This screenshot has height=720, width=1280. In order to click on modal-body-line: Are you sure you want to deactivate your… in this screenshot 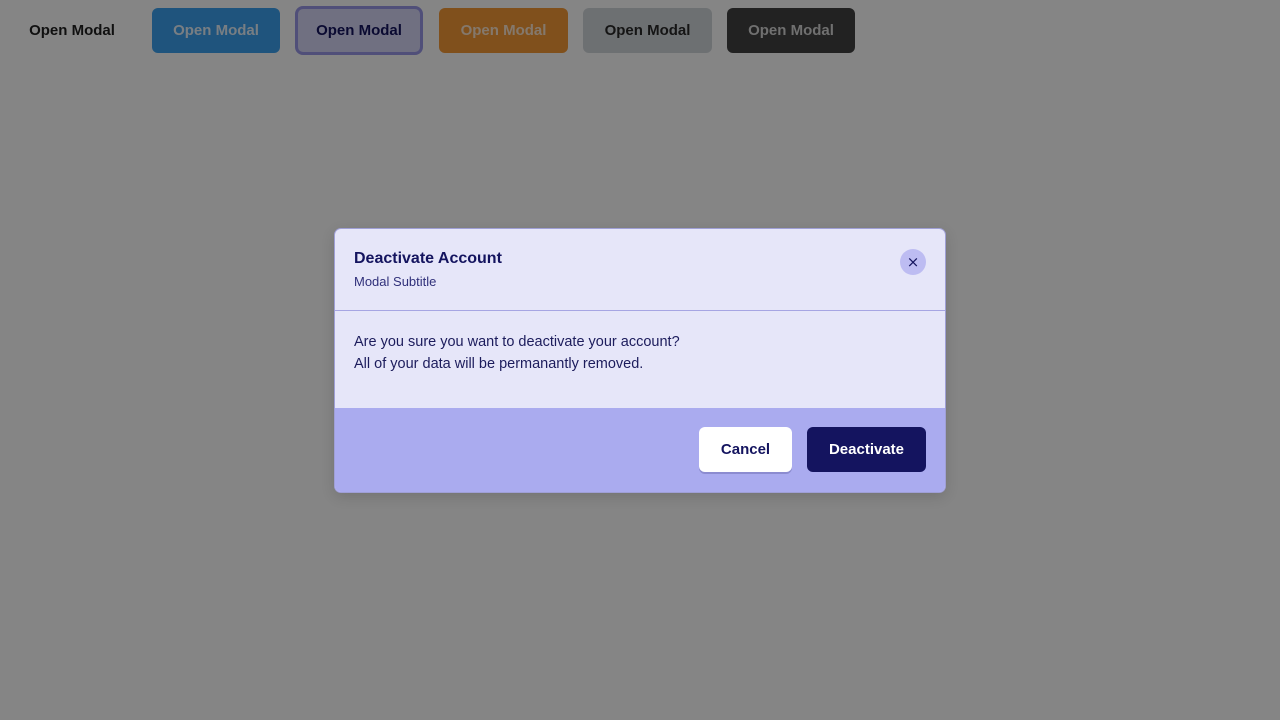, I will do `click(517, 342)`.